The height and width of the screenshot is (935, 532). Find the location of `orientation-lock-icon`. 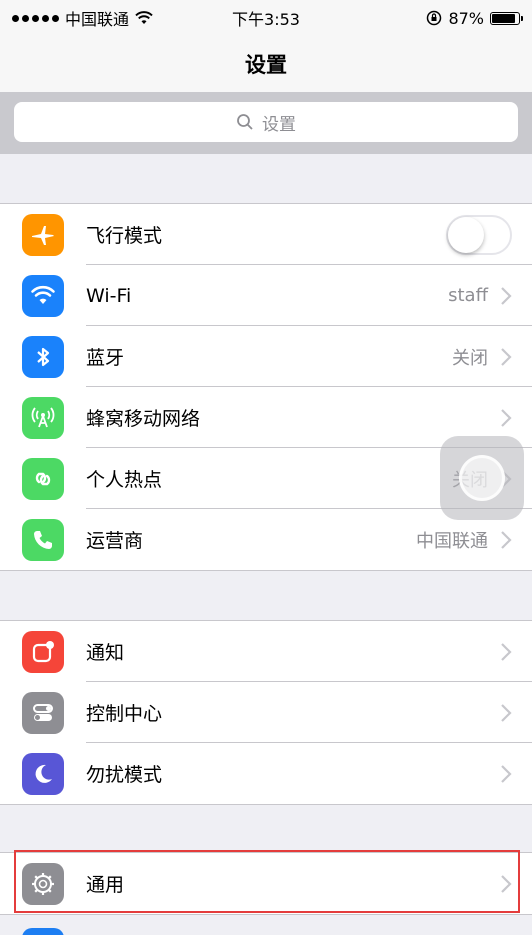

orientation-lock-icon is located at coordinates (434, 18).